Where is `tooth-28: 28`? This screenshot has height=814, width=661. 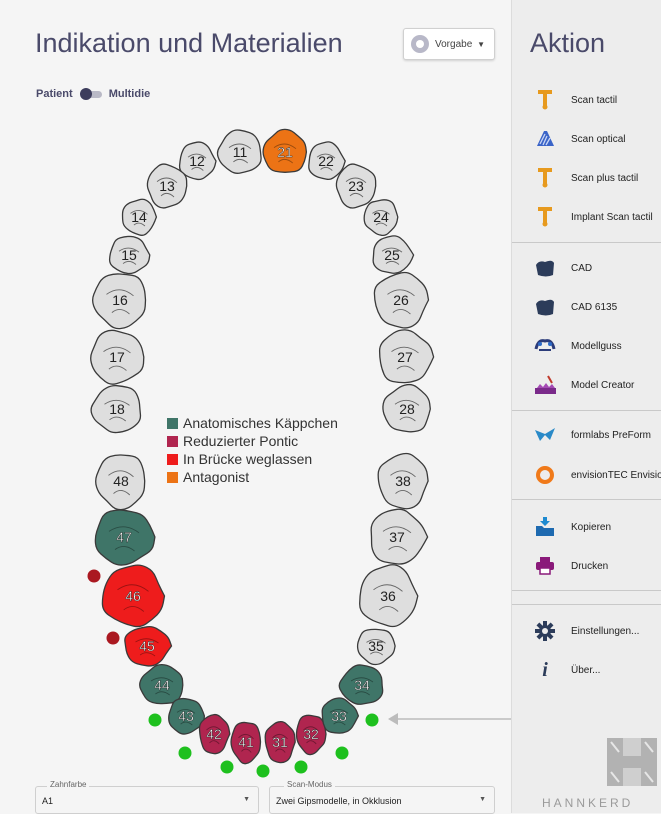 tooth-28: 28 is located at coordinates (406, 408).